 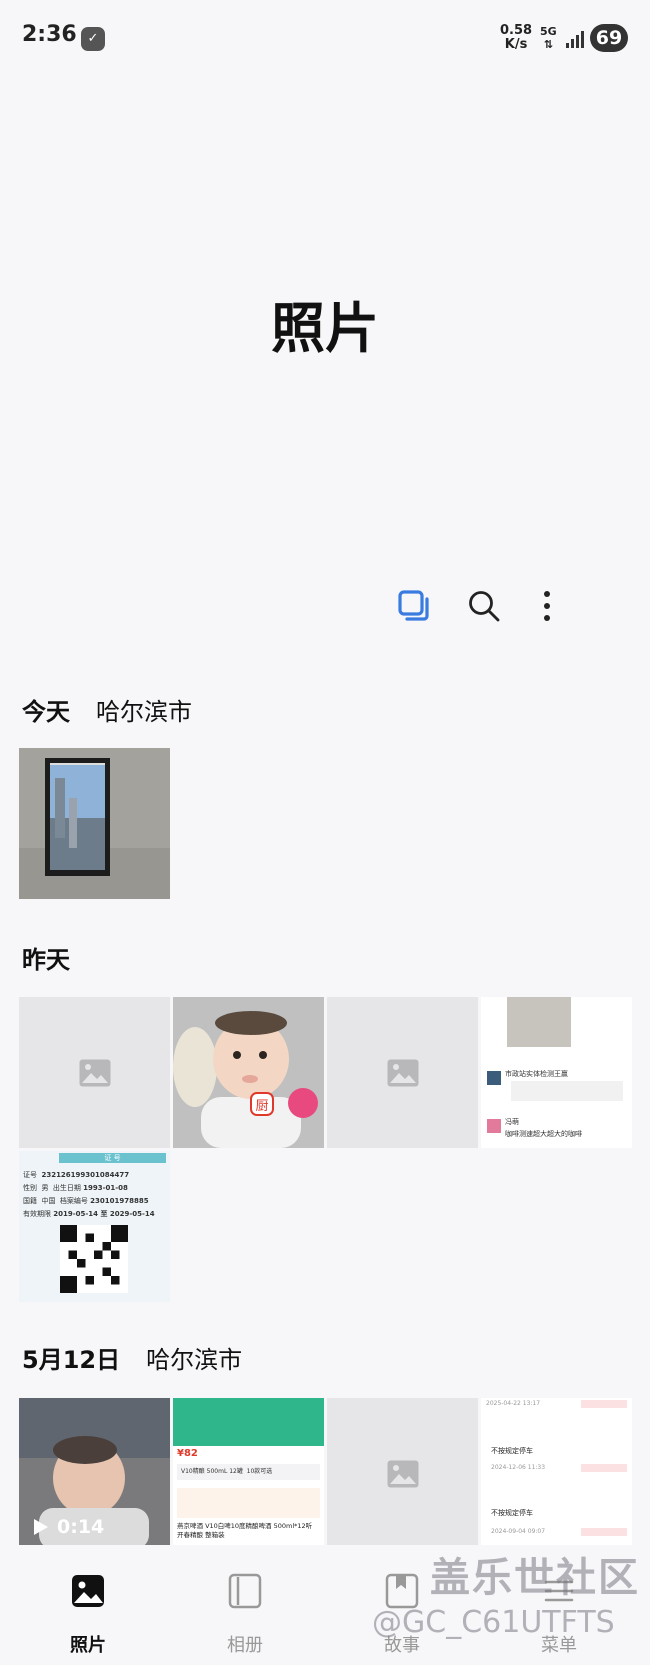 I want to click on video-thumb-baby: 0:14, so click(x=94, y=1473).